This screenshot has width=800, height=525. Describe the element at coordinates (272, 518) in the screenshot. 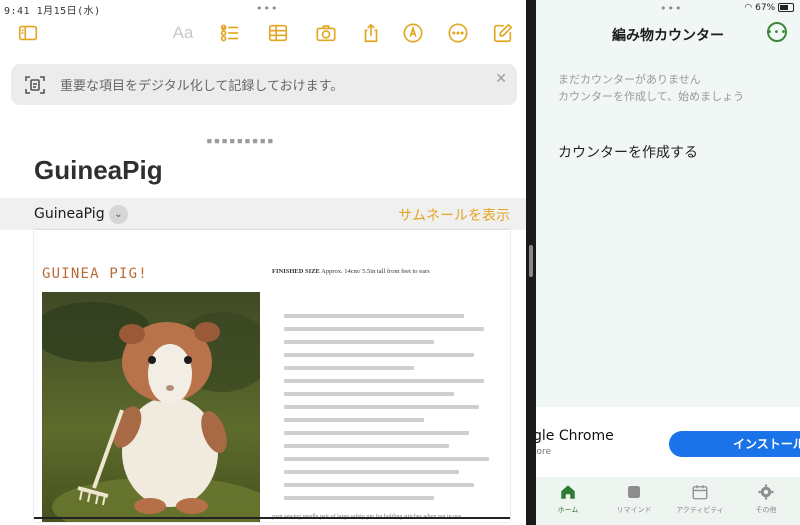

I see `document-bottom-edge` at that location.